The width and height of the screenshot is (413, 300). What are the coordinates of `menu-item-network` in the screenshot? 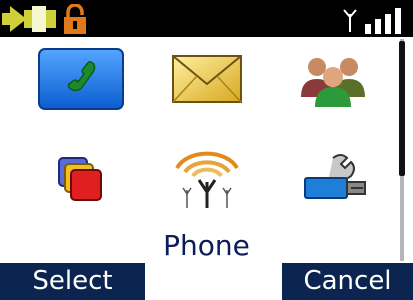 It's located at (207, 178).